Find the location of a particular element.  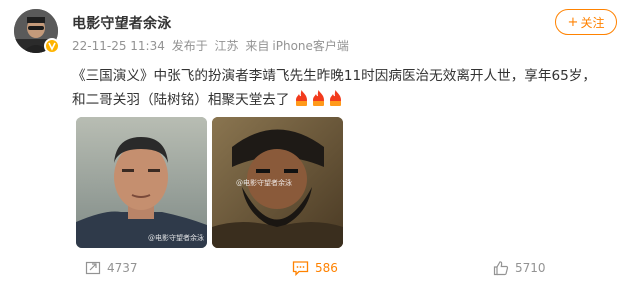

post-footer: 4737 586 5710 is located at coordinates (317, 269).